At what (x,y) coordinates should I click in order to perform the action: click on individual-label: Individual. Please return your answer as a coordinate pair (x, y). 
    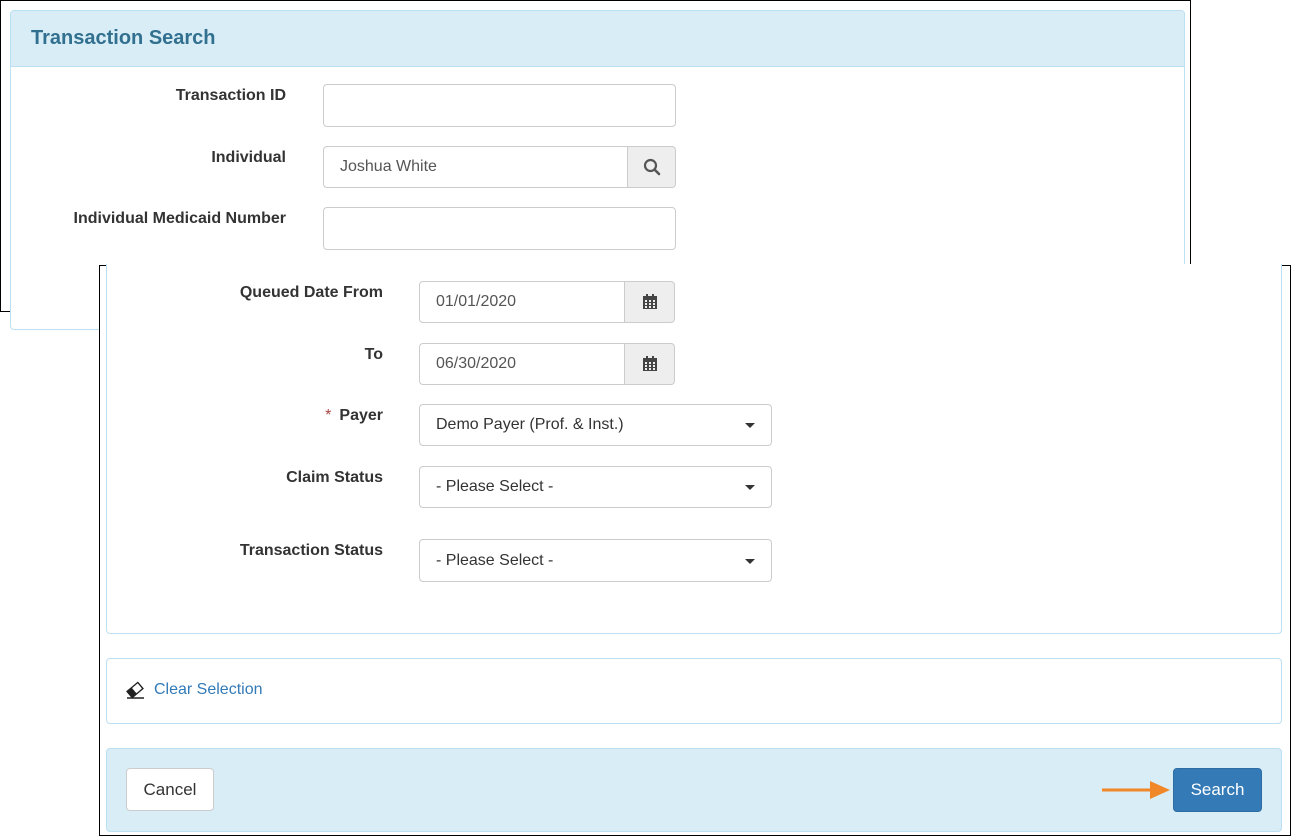
    Looking at the image, I should click on (248, 157).